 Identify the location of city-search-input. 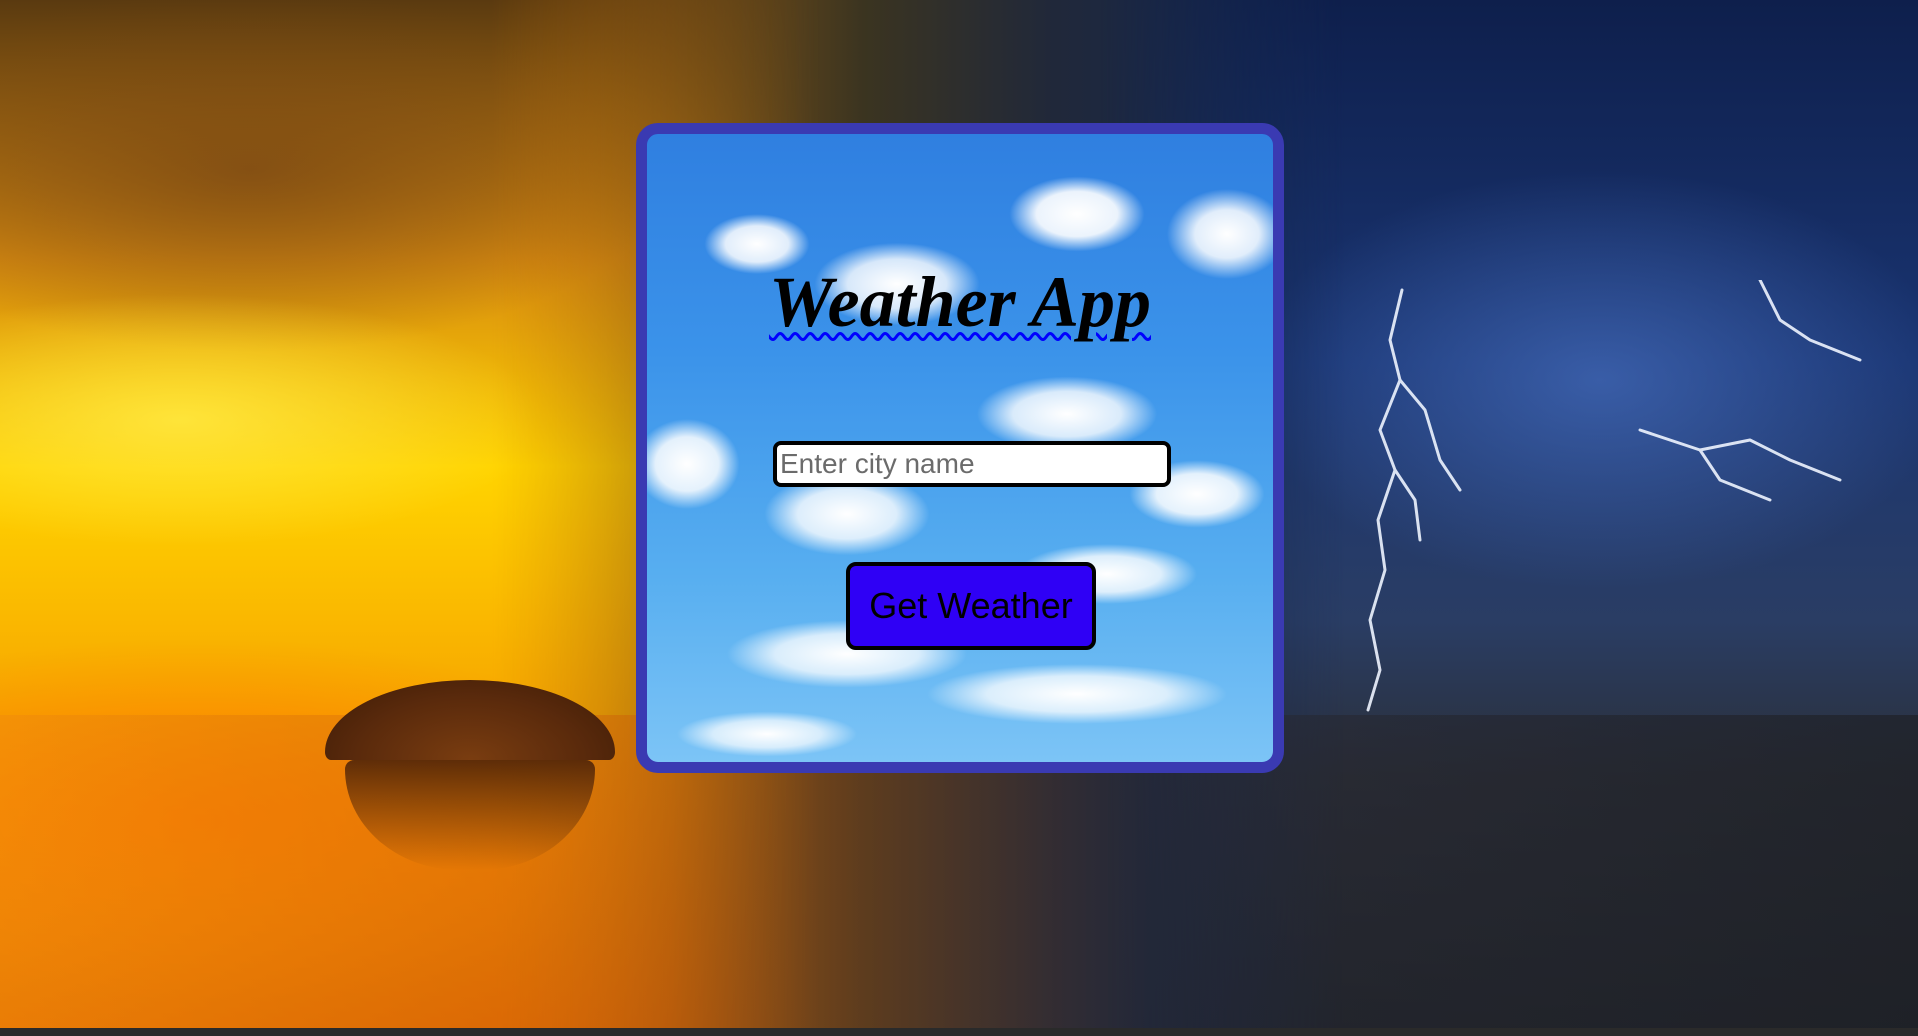
(972, 464).